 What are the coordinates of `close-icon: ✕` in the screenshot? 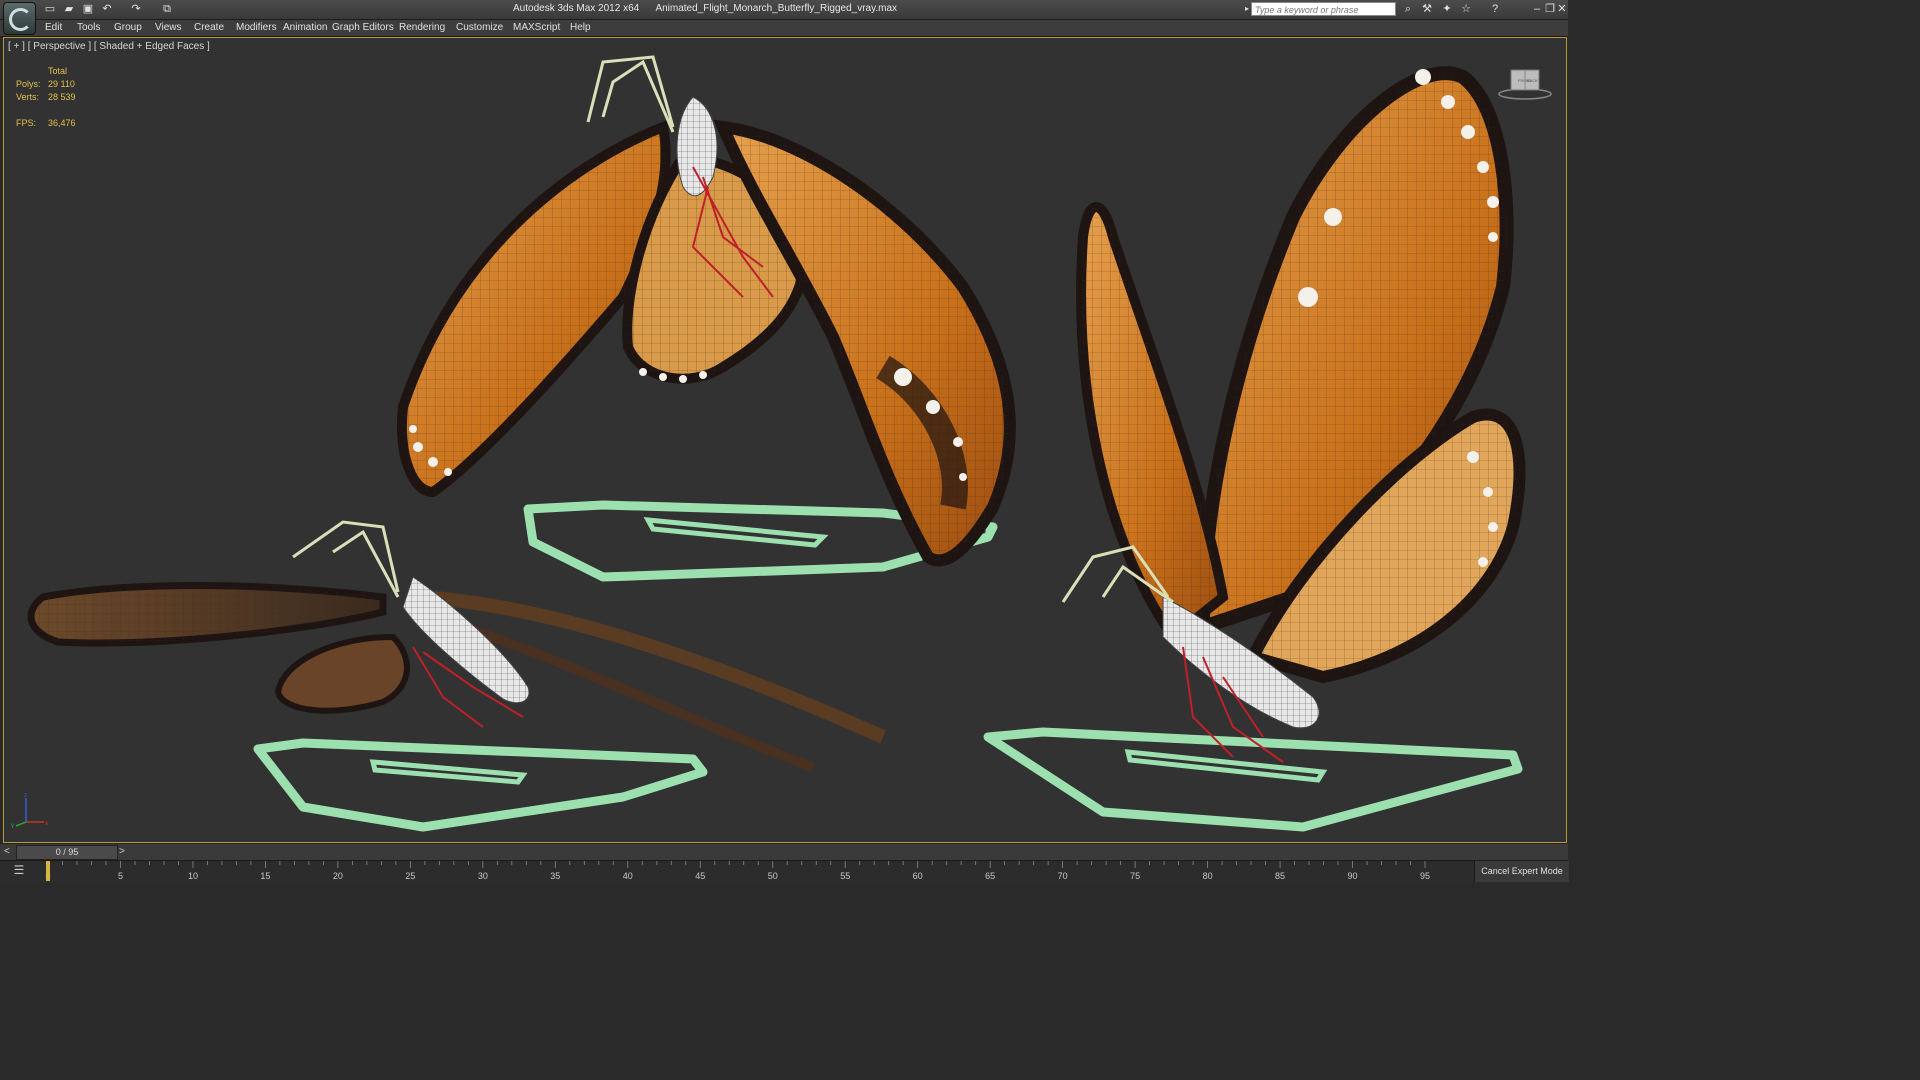 It's located at (1562, 9).